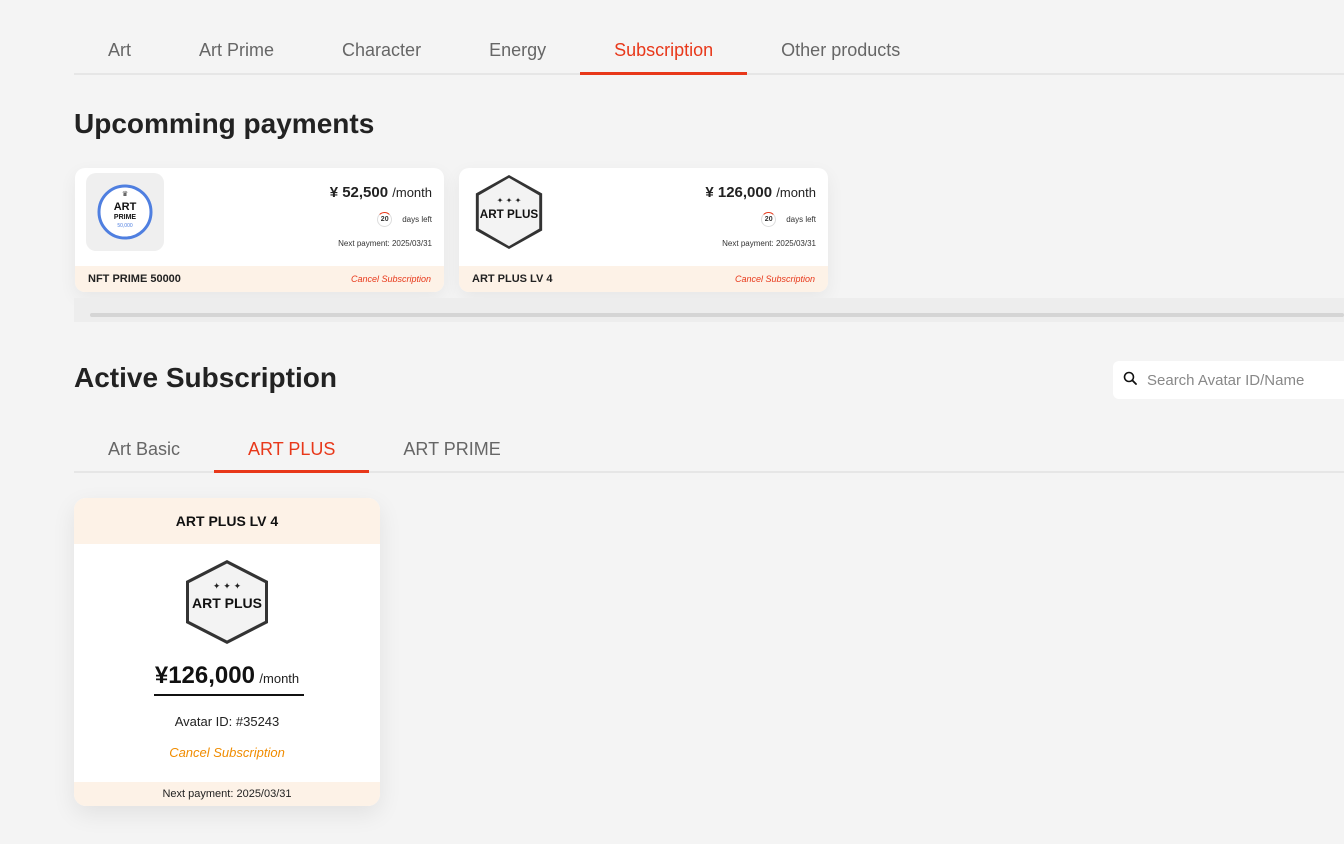  Describe the element at coordinates (125, 226) in the screenshot. I see `svg-text: 50,000` at that location.